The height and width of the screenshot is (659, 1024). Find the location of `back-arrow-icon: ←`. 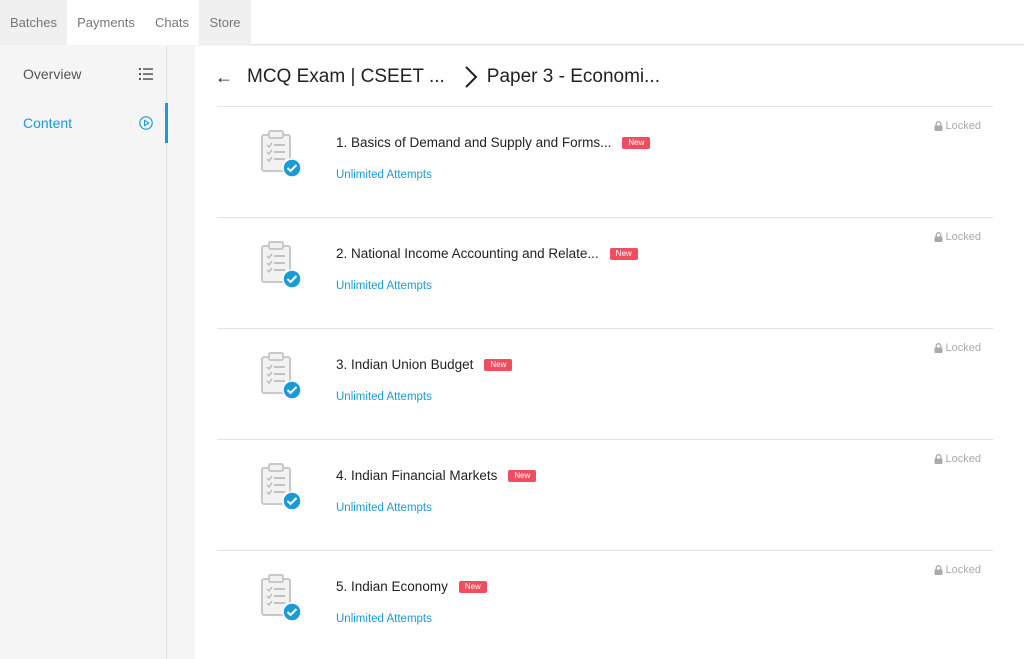

back-arrow-icon: ← is located at coordinates (224, 77).